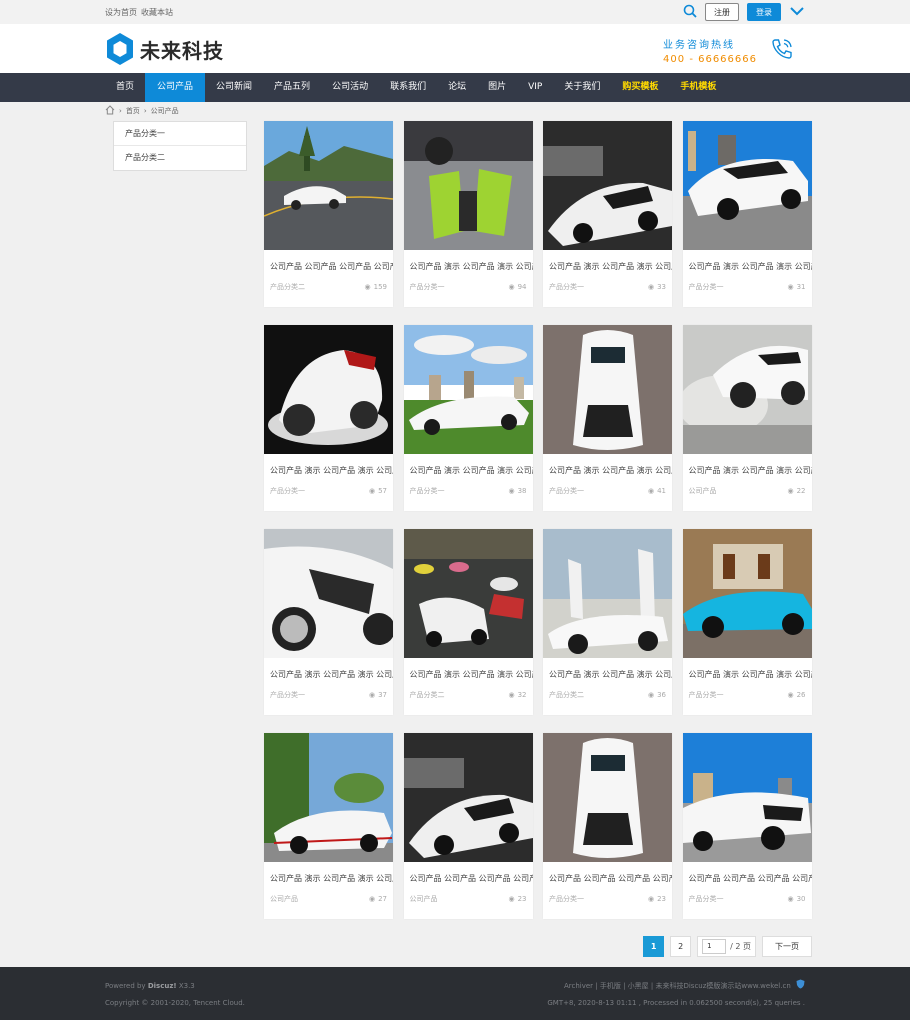 This screenshot has width=910, height=1020. What do you see at coordinates (722, 12) in the screenshot?
I see `register-button: 注册` at bounding box center [722, 12].